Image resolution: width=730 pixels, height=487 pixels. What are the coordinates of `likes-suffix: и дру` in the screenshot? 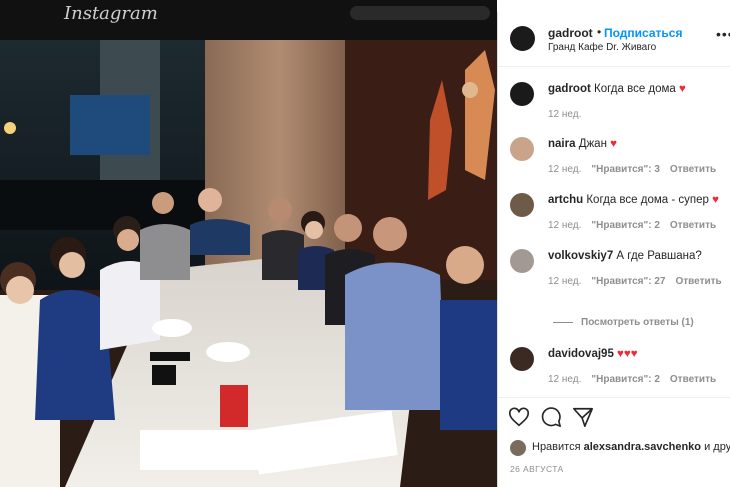 It's located at (717, 447).